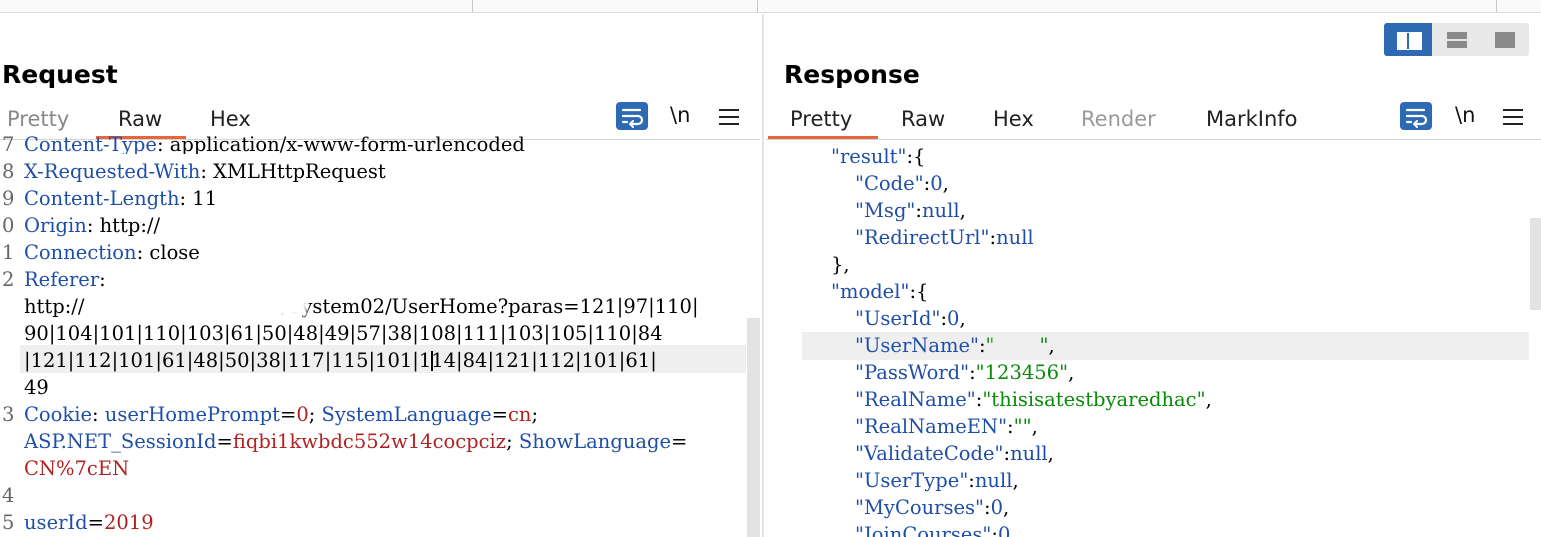 The width and height of the screenshot is (1541, 537). What do you see at coordinates (60, 74) in the screenshot?
I see `request-title: Request` at bounding box center [60, 74].